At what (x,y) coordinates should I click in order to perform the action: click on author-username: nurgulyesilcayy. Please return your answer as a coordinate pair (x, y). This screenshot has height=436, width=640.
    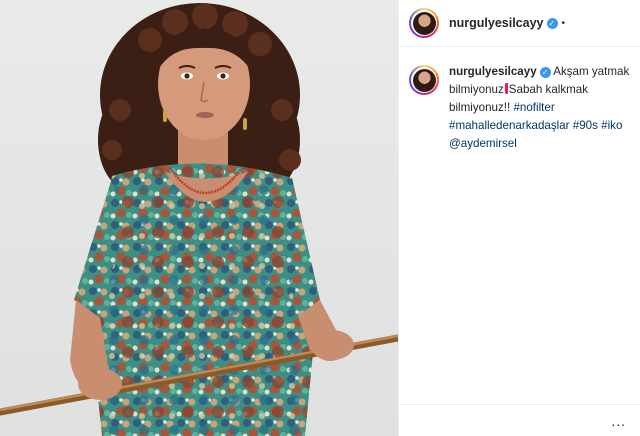
    Looking at the image, I should click on (496, 23).